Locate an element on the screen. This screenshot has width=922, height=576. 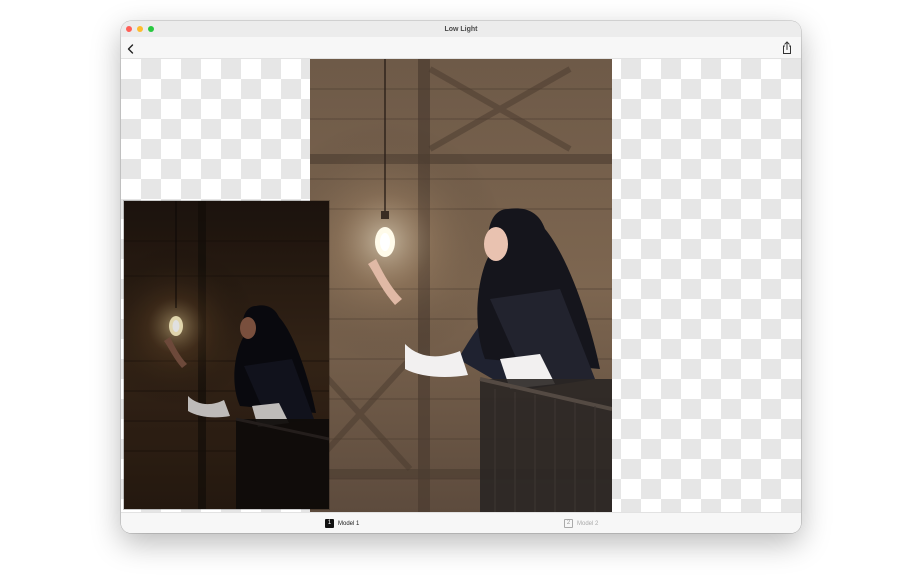
window-title: Low Light is located at coordinates (461, 29).